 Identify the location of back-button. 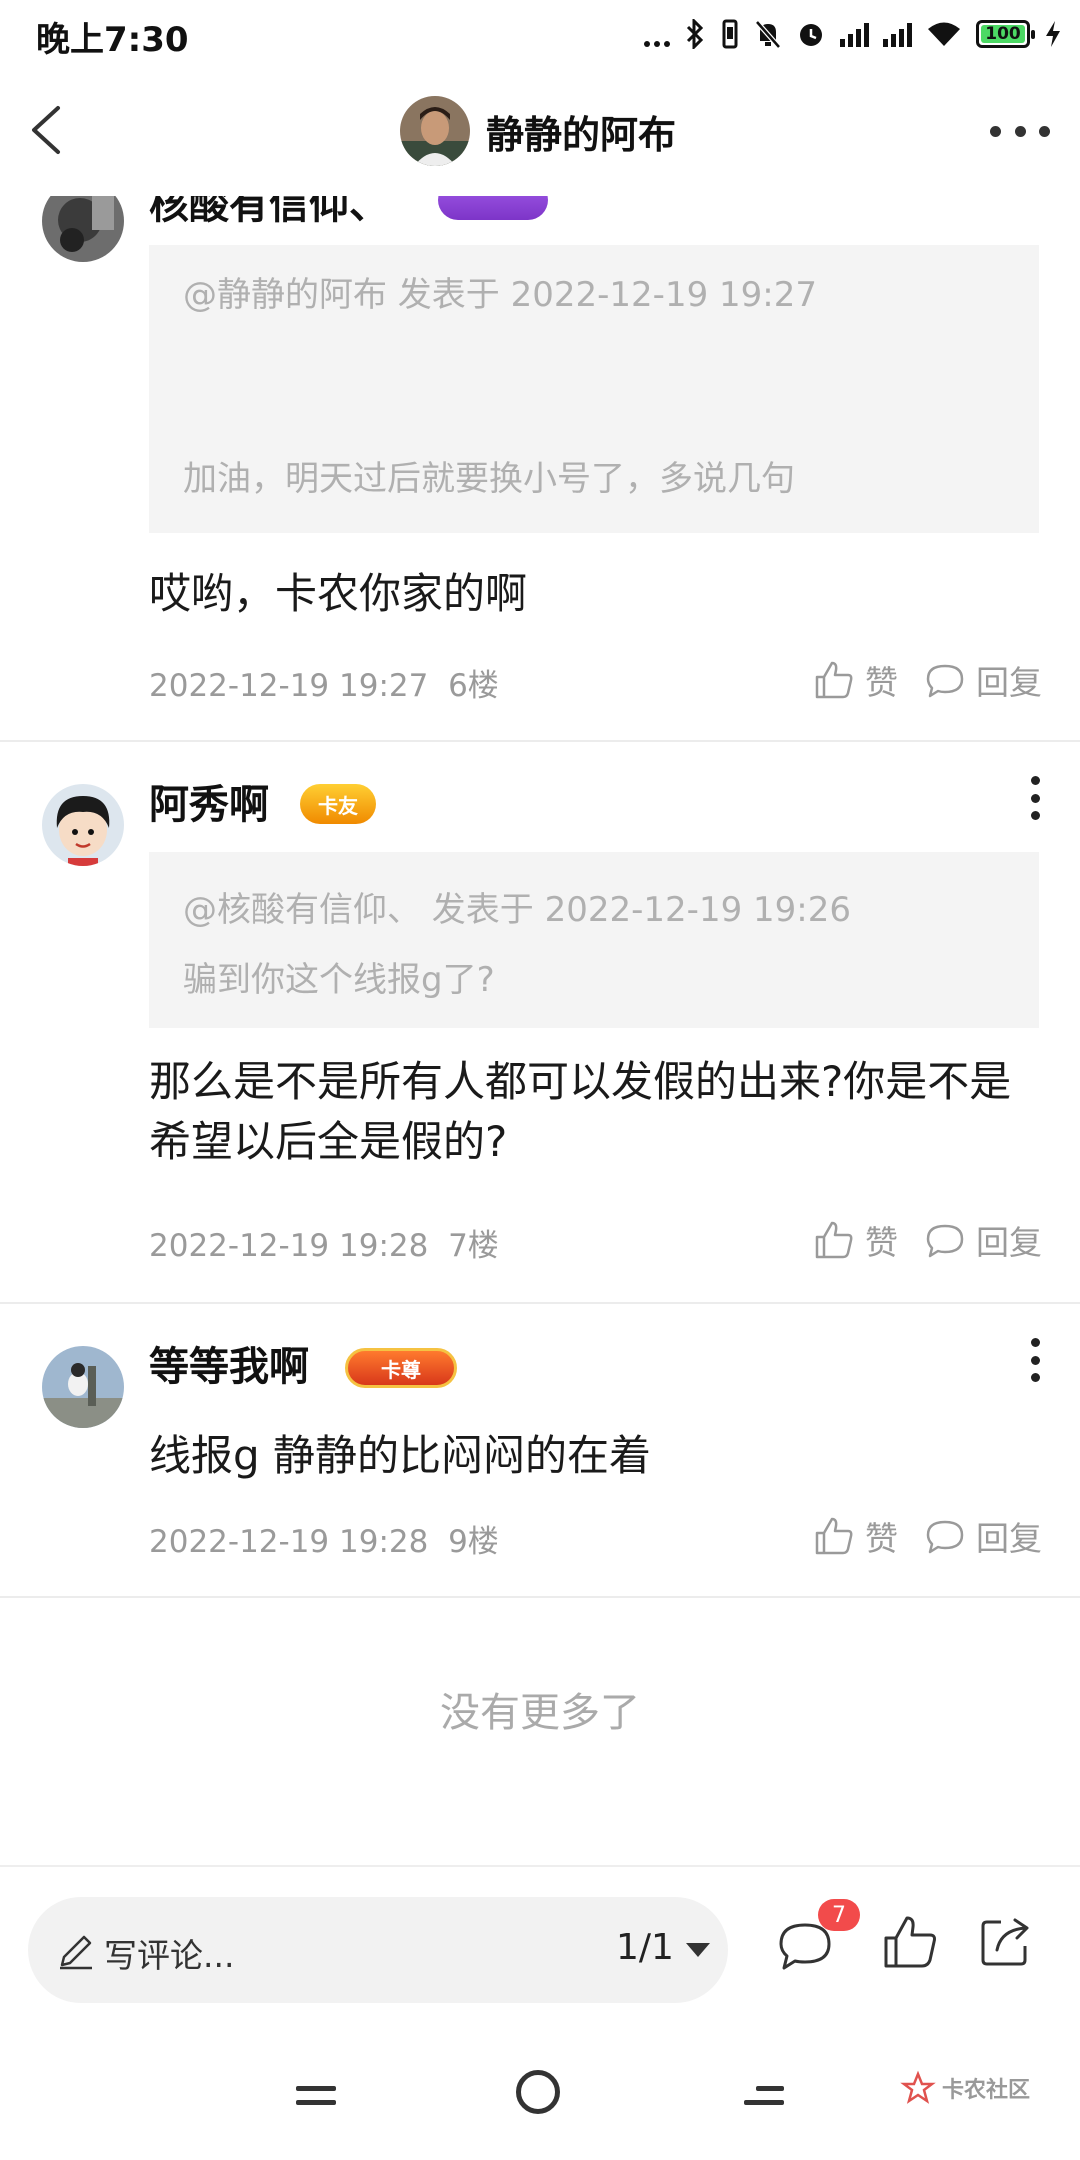
(50, 130).